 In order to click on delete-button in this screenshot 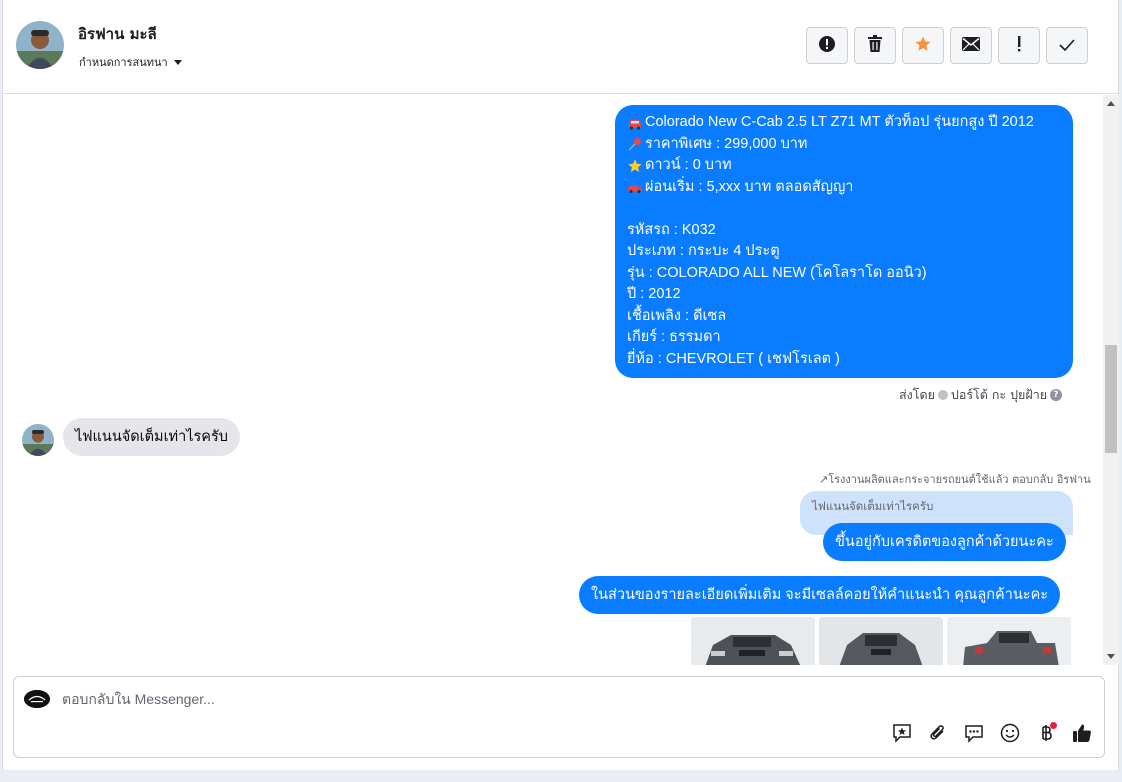, I will do `click(875, 45)`.